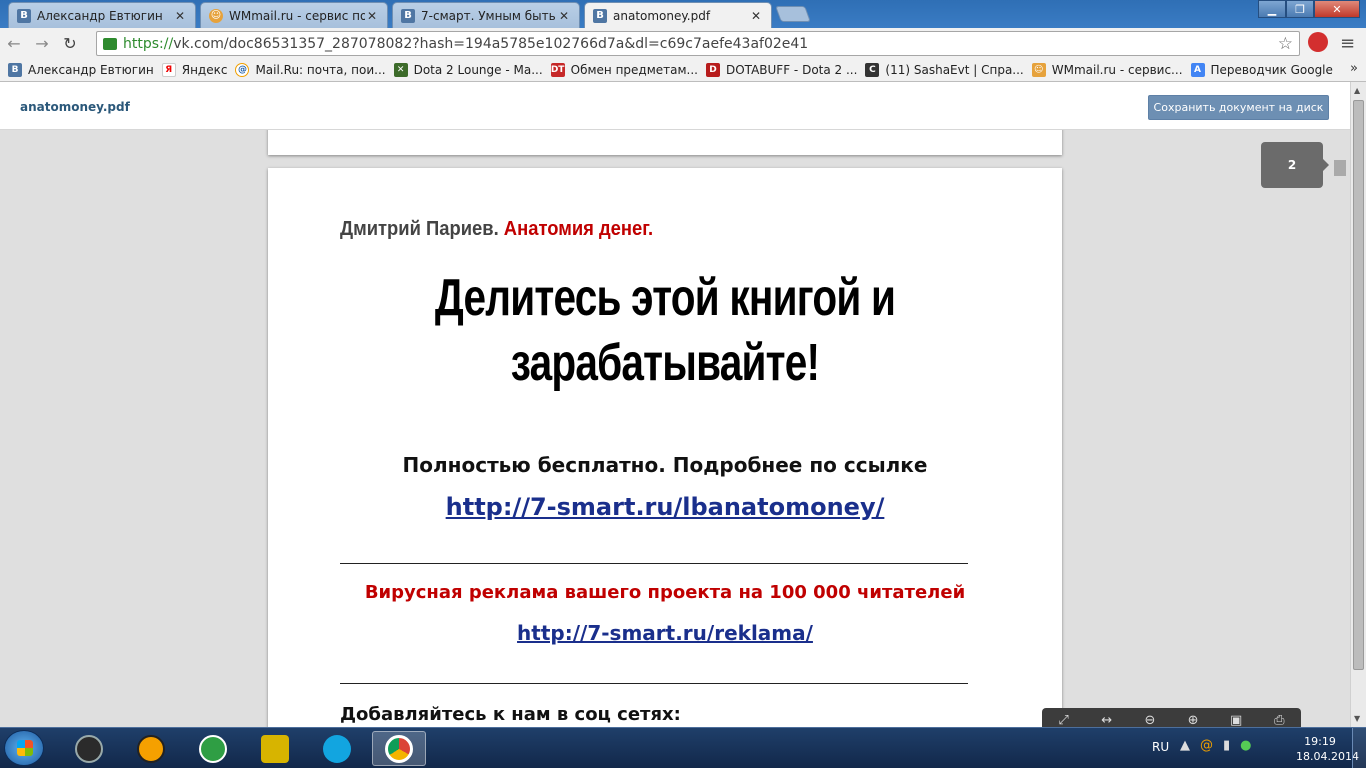 This screenshot has height=768, width=1366. Describe the element at coordinates (510, 714) in the screenshot. I see `social-text: Добавляйтесь к нам в соц сетях:` at that location.